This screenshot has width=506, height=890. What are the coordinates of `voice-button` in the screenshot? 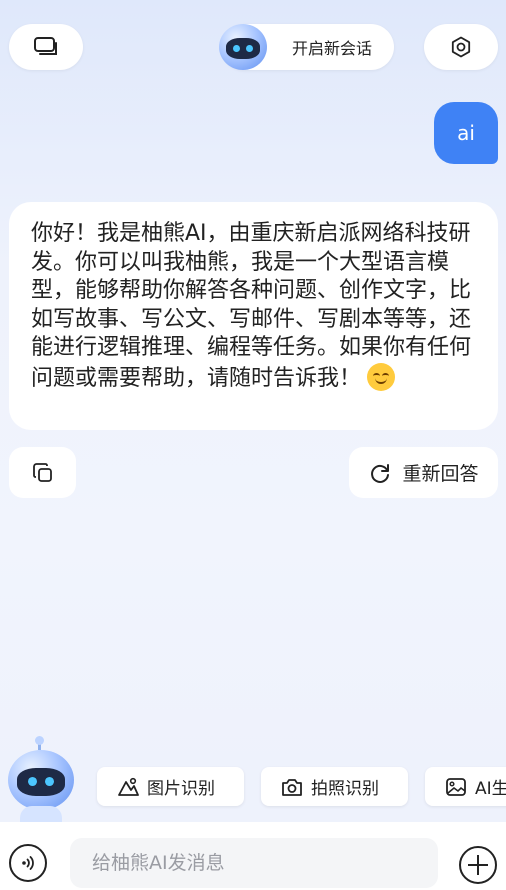 It's located at (28, 863).